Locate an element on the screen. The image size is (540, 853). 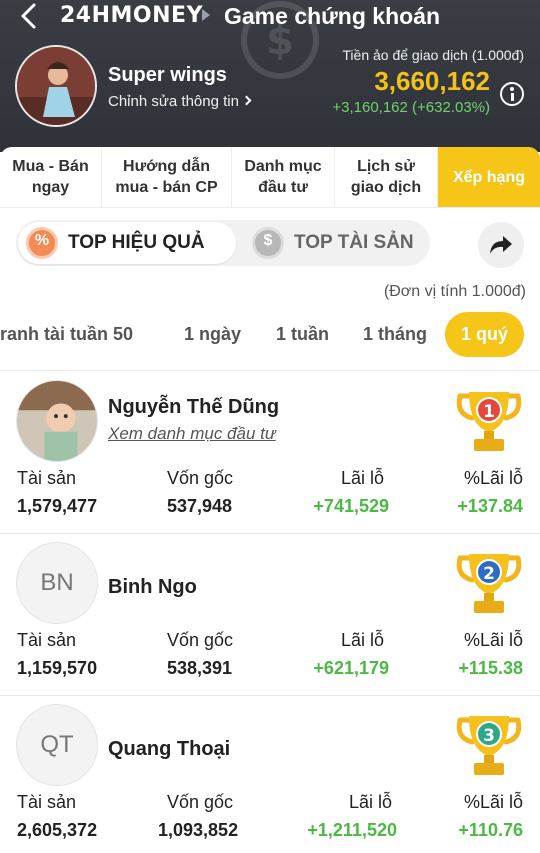
pnl-pct-value: +137.84 is located at coordinates (490, 506).